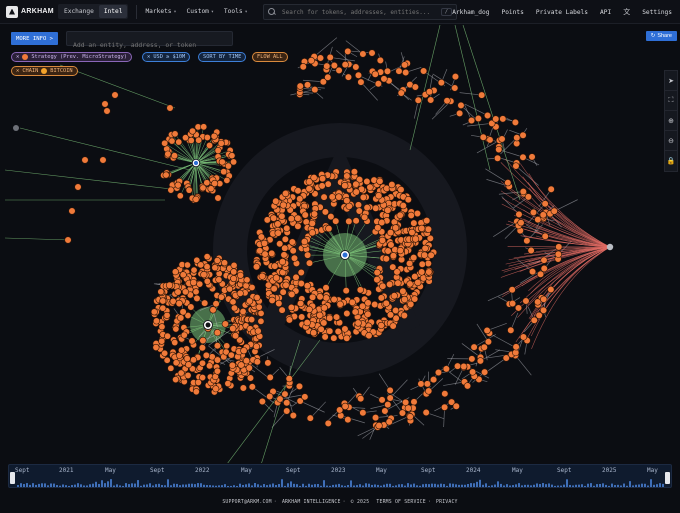  What do you see at coordinates (166, 57) in the screenshot?
I see `filter-chip-usd: ✕ USD ≥ $10M` at bounding box center [166, 57].